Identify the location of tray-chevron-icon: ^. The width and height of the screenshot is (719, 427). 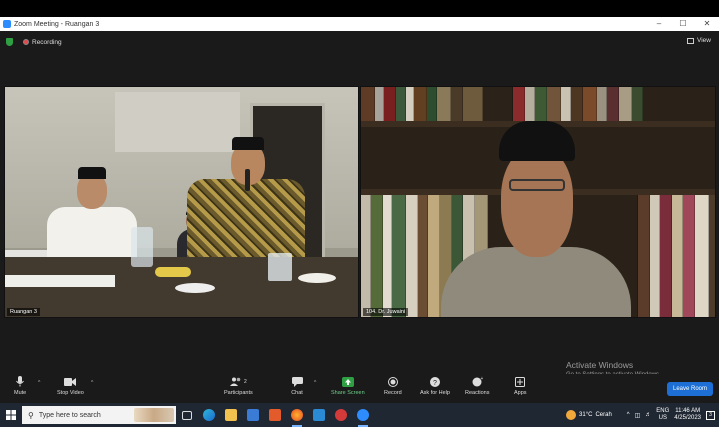
(628, 415).